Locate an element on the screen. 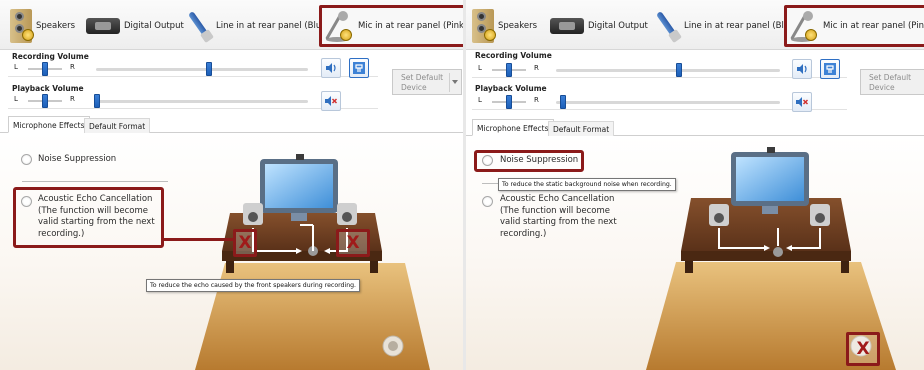  dropdown-arrow-icon is located at coordinates (455, 82).